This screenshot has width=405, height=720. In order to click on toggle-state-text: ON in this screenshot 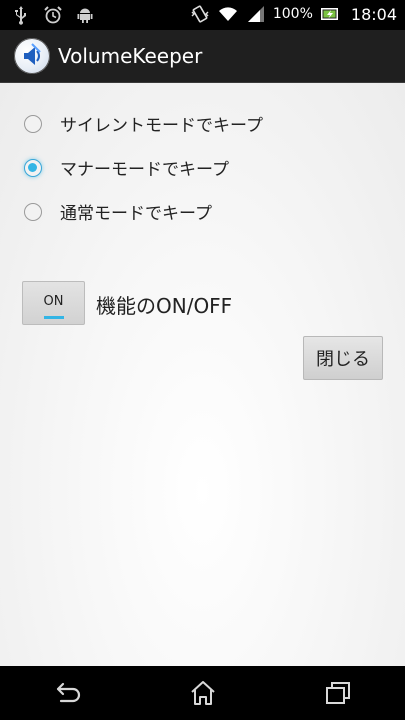, I will do `click(53, 301)`.